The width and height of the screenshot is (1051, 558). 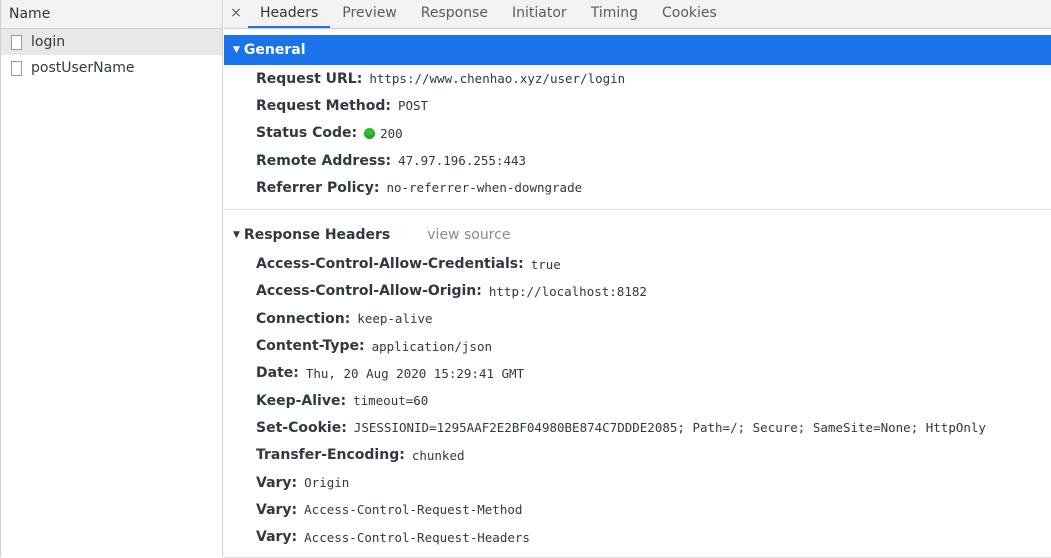 I want to click on header-name: Request URL:, so click(x=309, y=78).